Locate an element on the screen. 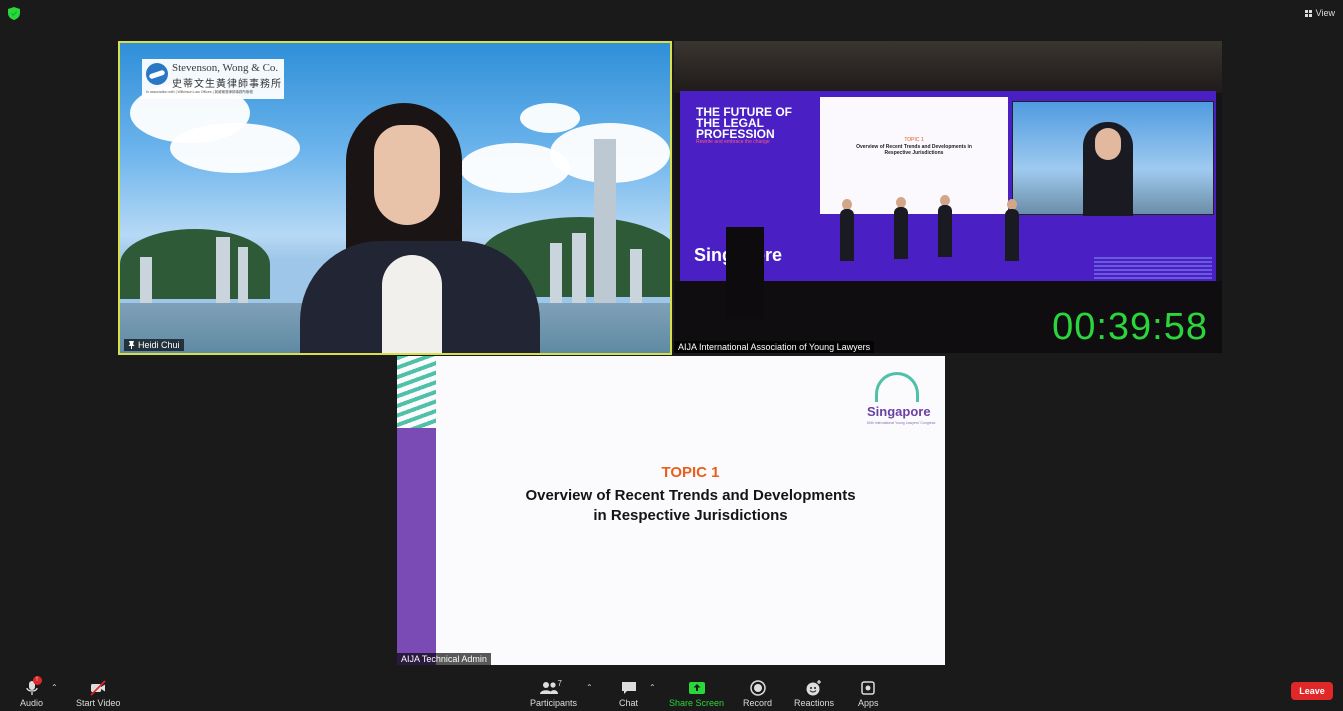  share-screen-button: Share Screen is located at coordinates (696, 693).